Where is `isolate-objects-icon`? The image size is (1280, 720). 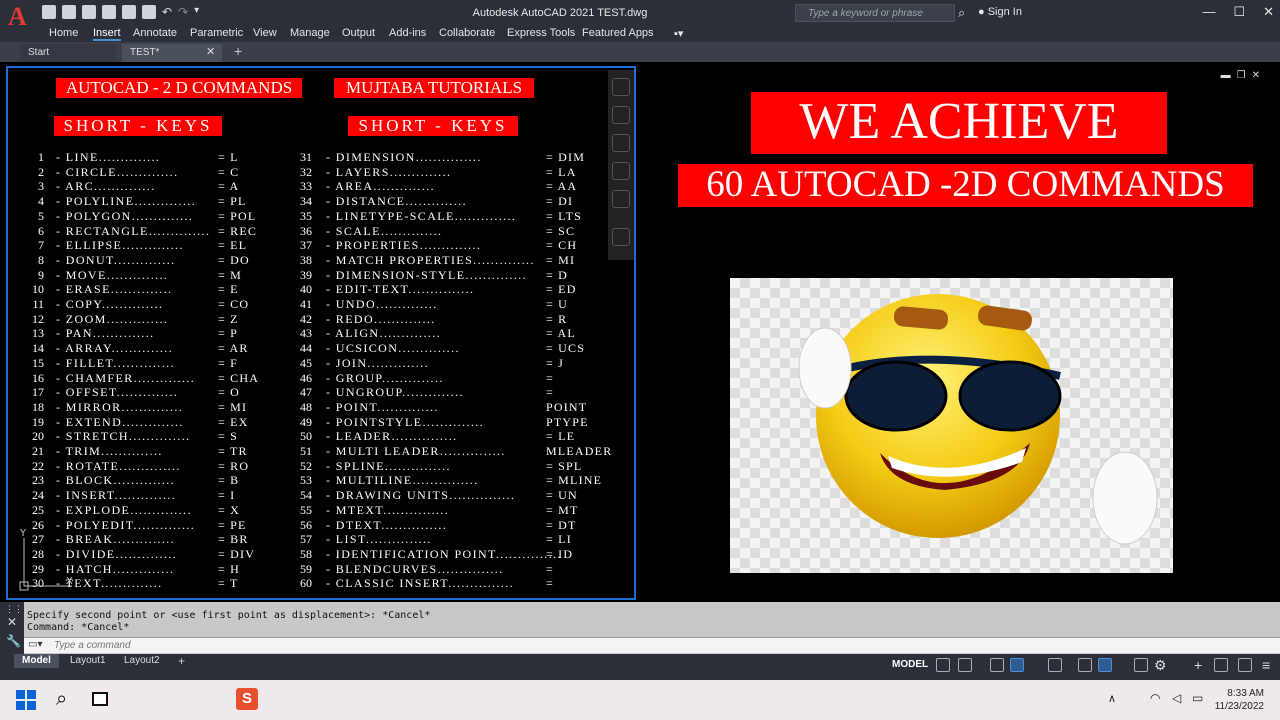 isolate-objects-icon is located at coordinates (1221, 665).